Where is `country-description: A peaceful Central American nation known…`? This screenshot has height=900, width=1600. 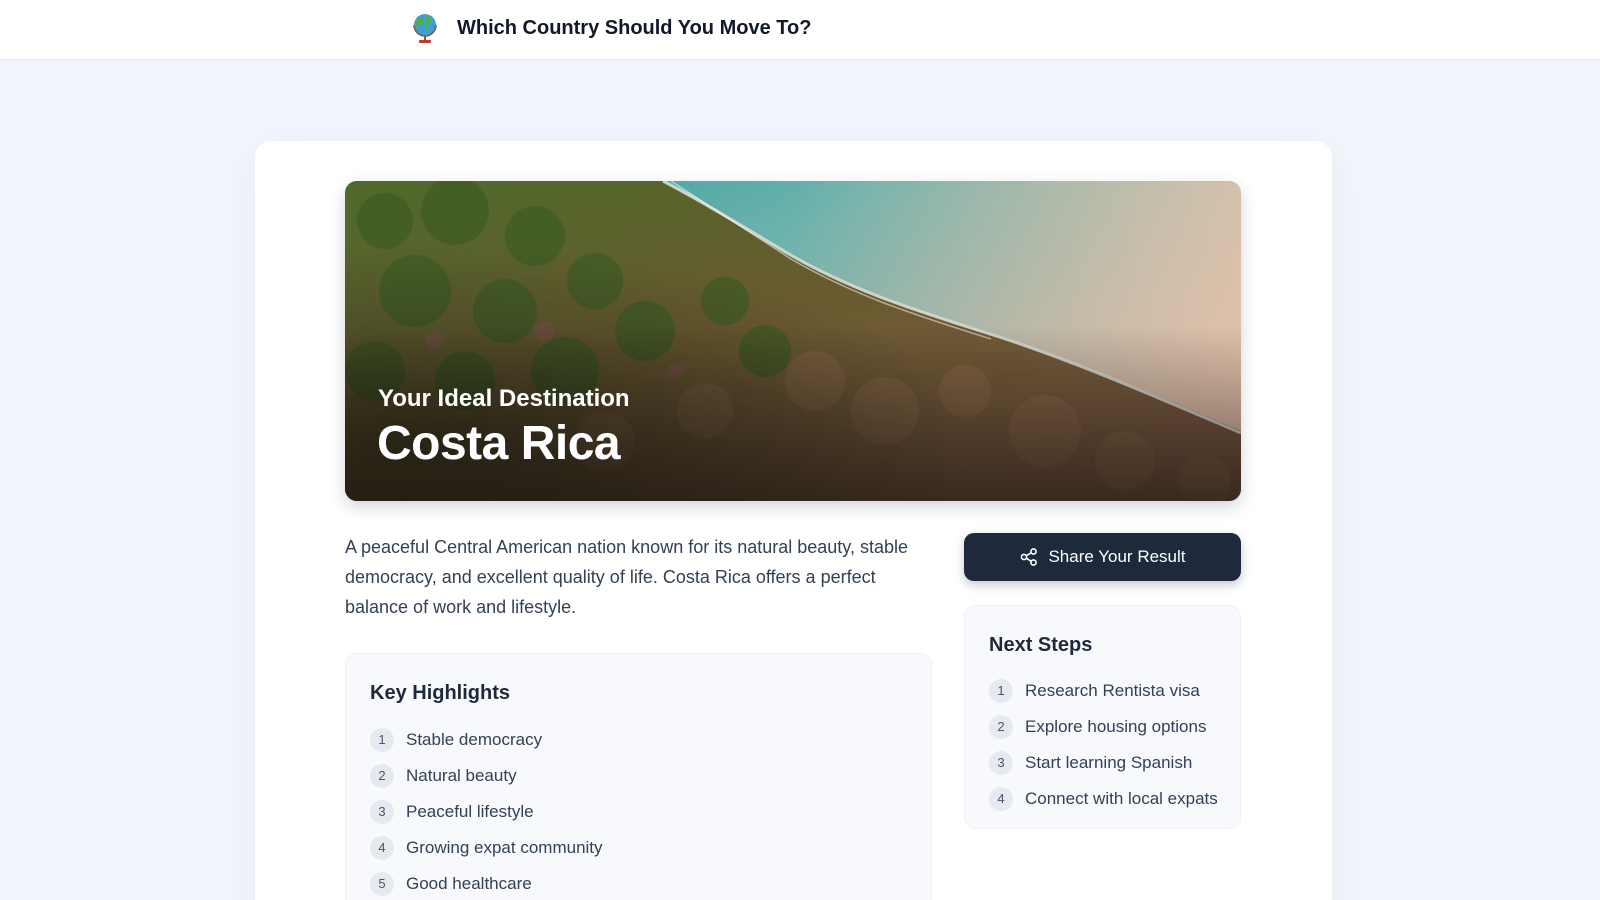 country-description: A peaceful Central American nation known… is located at coordinates (626, 577).